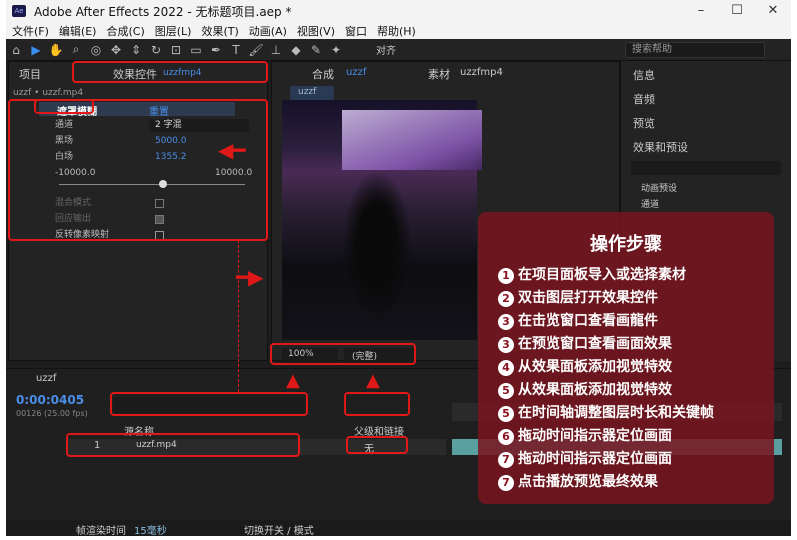  Describe the element at coordinates (585, 343) in the screenshot. I see `step-item: 3 在预览窗口查看画面效果` at that location.